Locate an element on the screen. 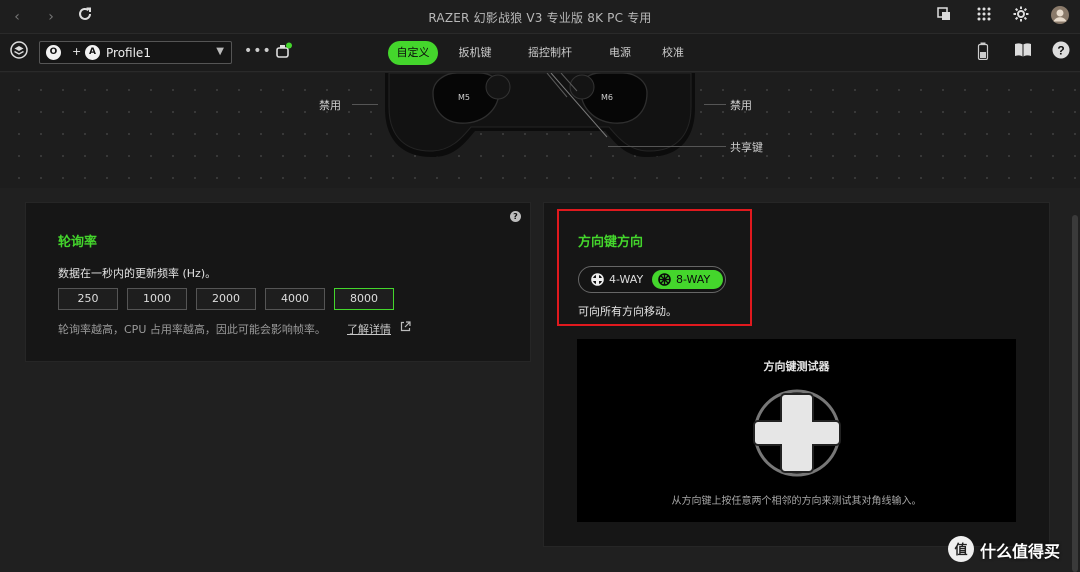 This screenshot has width=1080, height=572. option-4way: 4-WAY is located at coordinates (617, 279).